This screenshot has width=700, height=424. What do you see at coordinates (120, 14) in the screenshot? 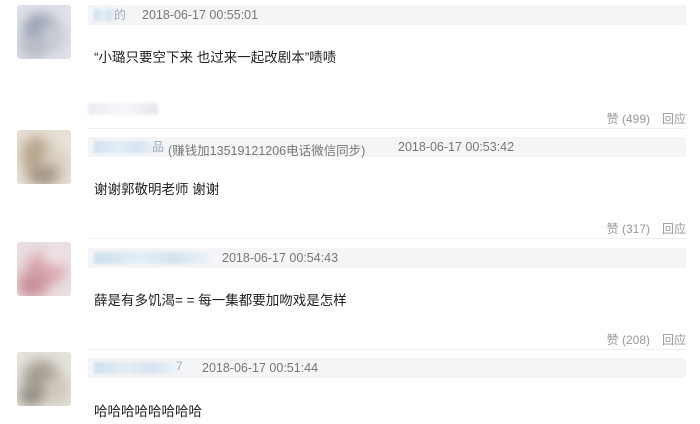
I see `username-tail: 的` at bounding box center [120, 14].